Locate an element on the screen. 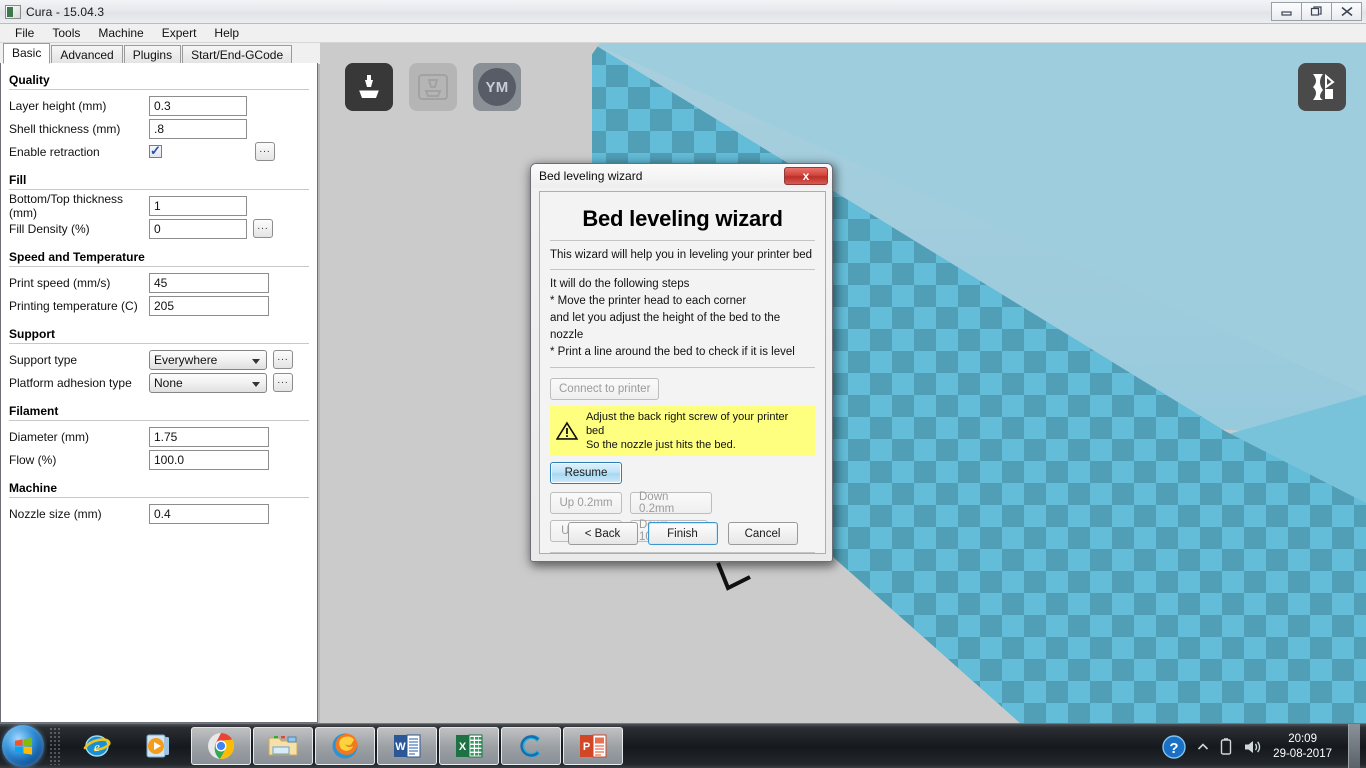 This screenshot has height=768, width=1366. print-preview-icon is located at coordinates (433, 87).